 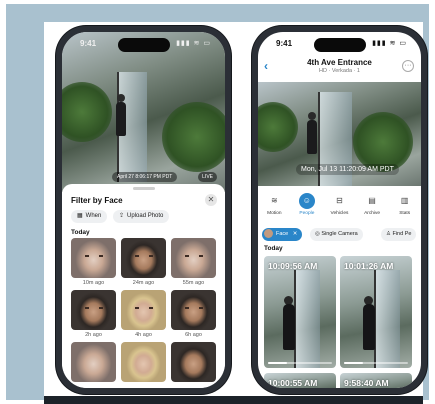 What do you see at coordinates (122, 216) in the screenshot?
I see `upload-photo-icon: ⇪` at bounding box center [122, 216].